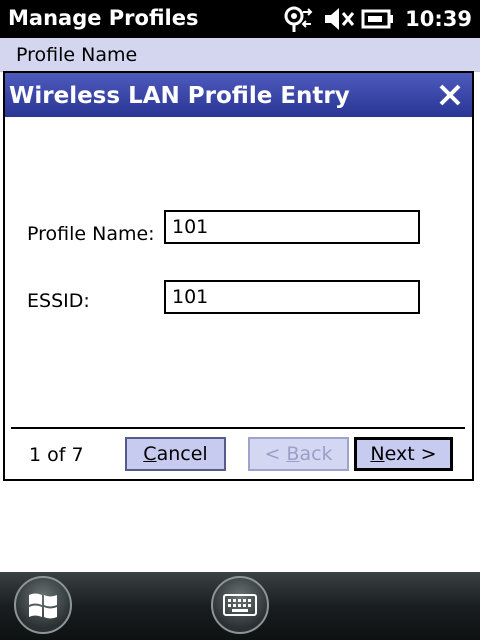  Describe the element at coordinates (77, 55) in the screenshot. I see `profile-name-column-label: Profile Name` at that location.